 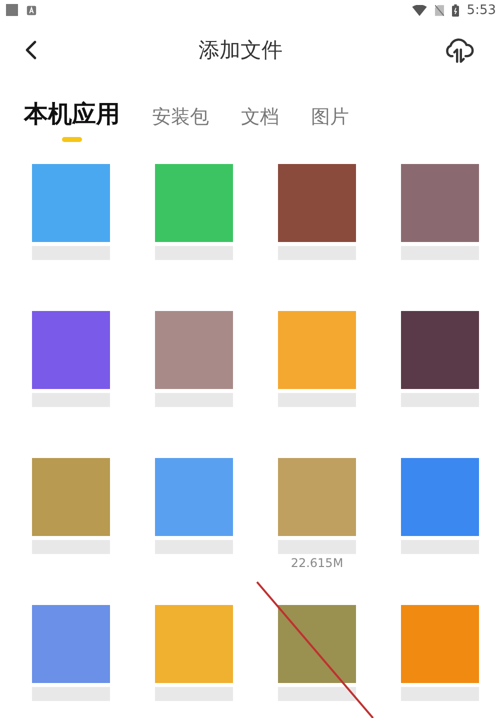 I want to click on wifi-icon, so click(x=419, y=10).